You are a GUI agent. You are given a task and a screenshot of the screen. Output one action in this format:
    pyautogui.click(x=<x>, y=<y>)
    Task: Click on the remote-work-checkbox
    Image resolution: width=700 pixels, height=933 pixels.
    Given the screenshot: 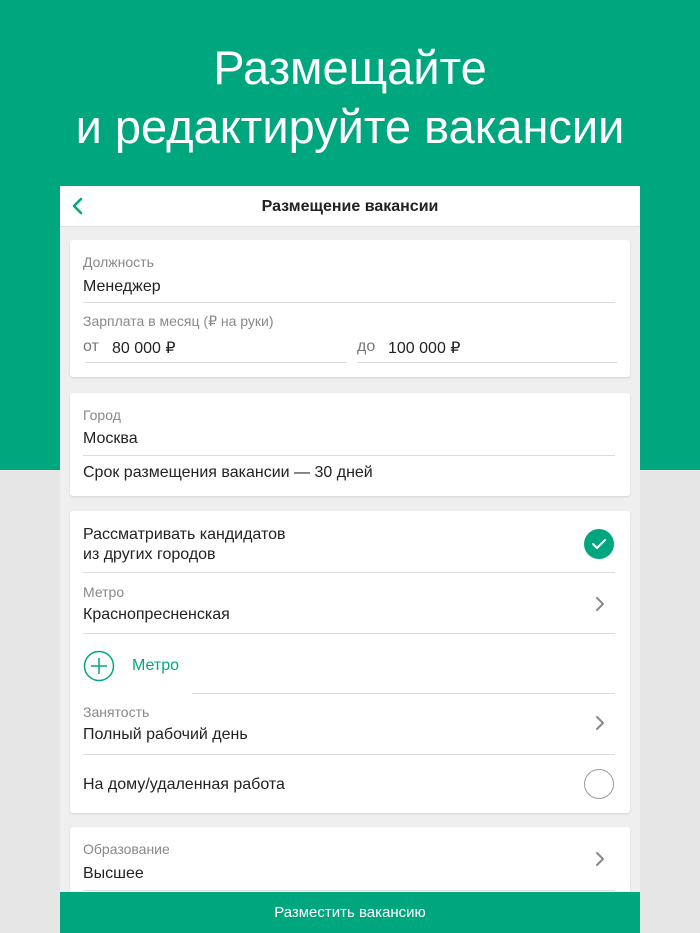 What is the action you would take?
    pyautogui.click(x=599, y=784)
    